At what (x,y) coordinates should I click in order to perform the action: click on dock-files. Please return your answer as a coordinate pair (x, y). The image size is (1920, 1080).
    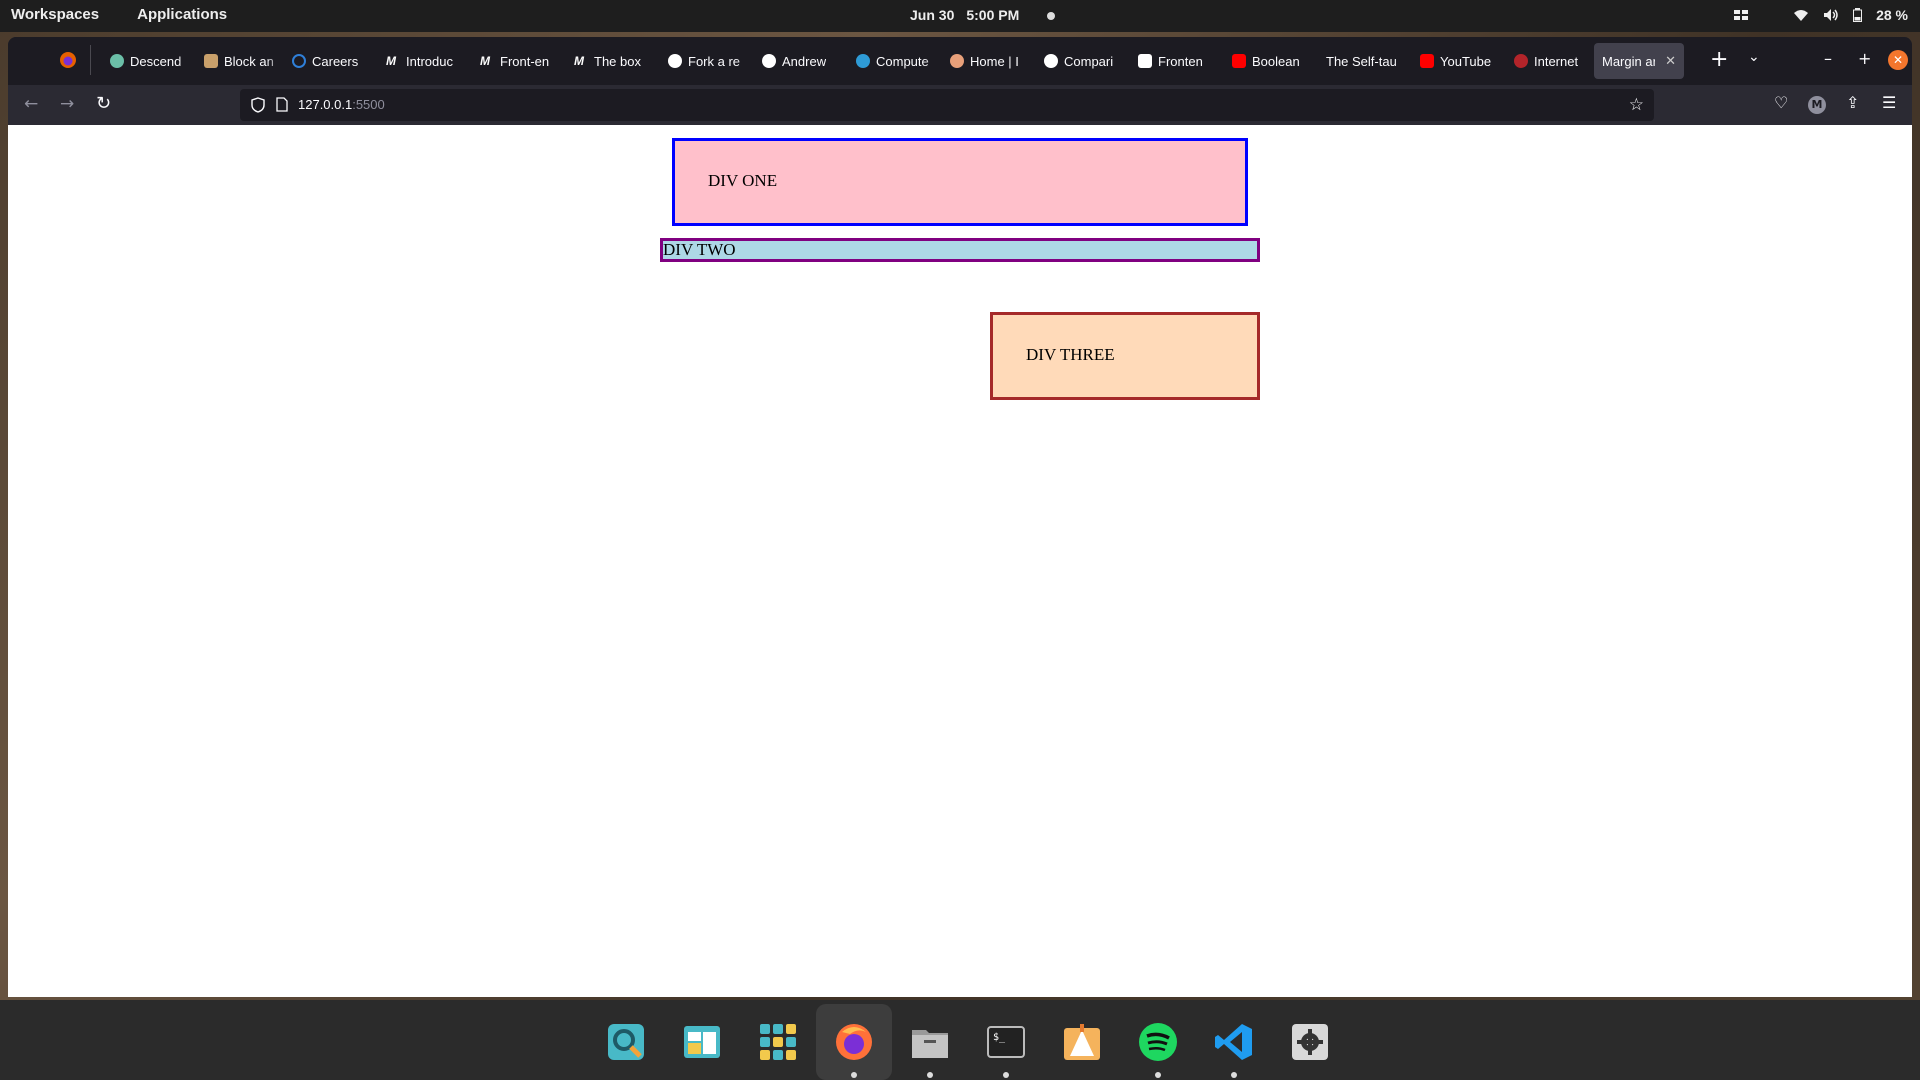
    Looking at the image, I should click on (930, 1042).